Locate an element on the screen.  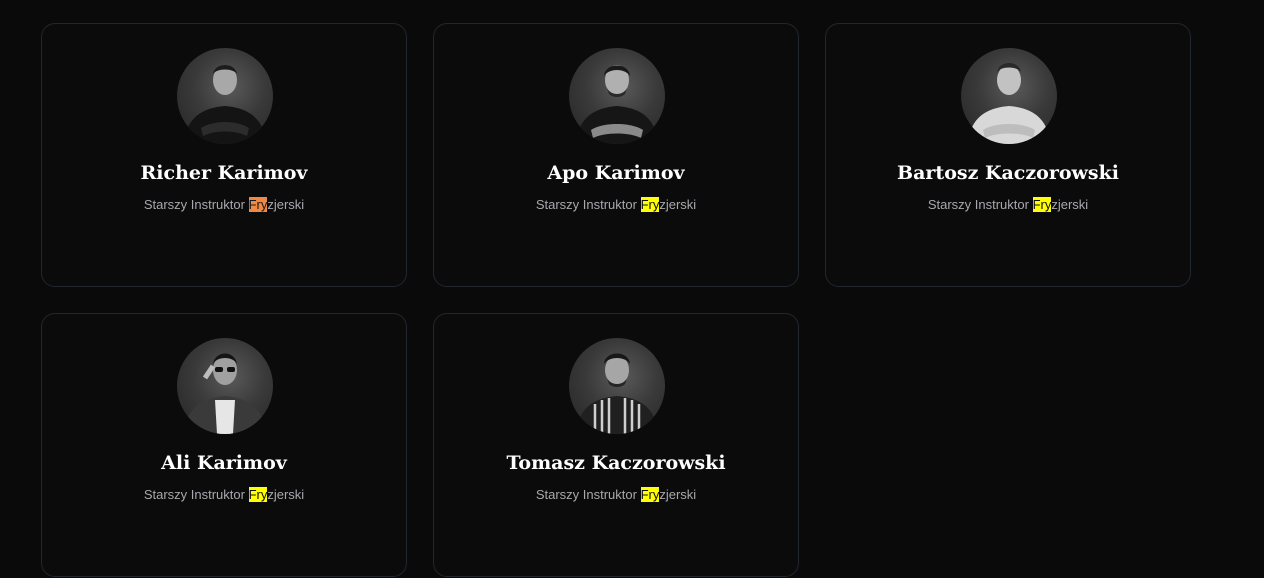
member-name: Ali Karimov is located at coordinates (224, 463).